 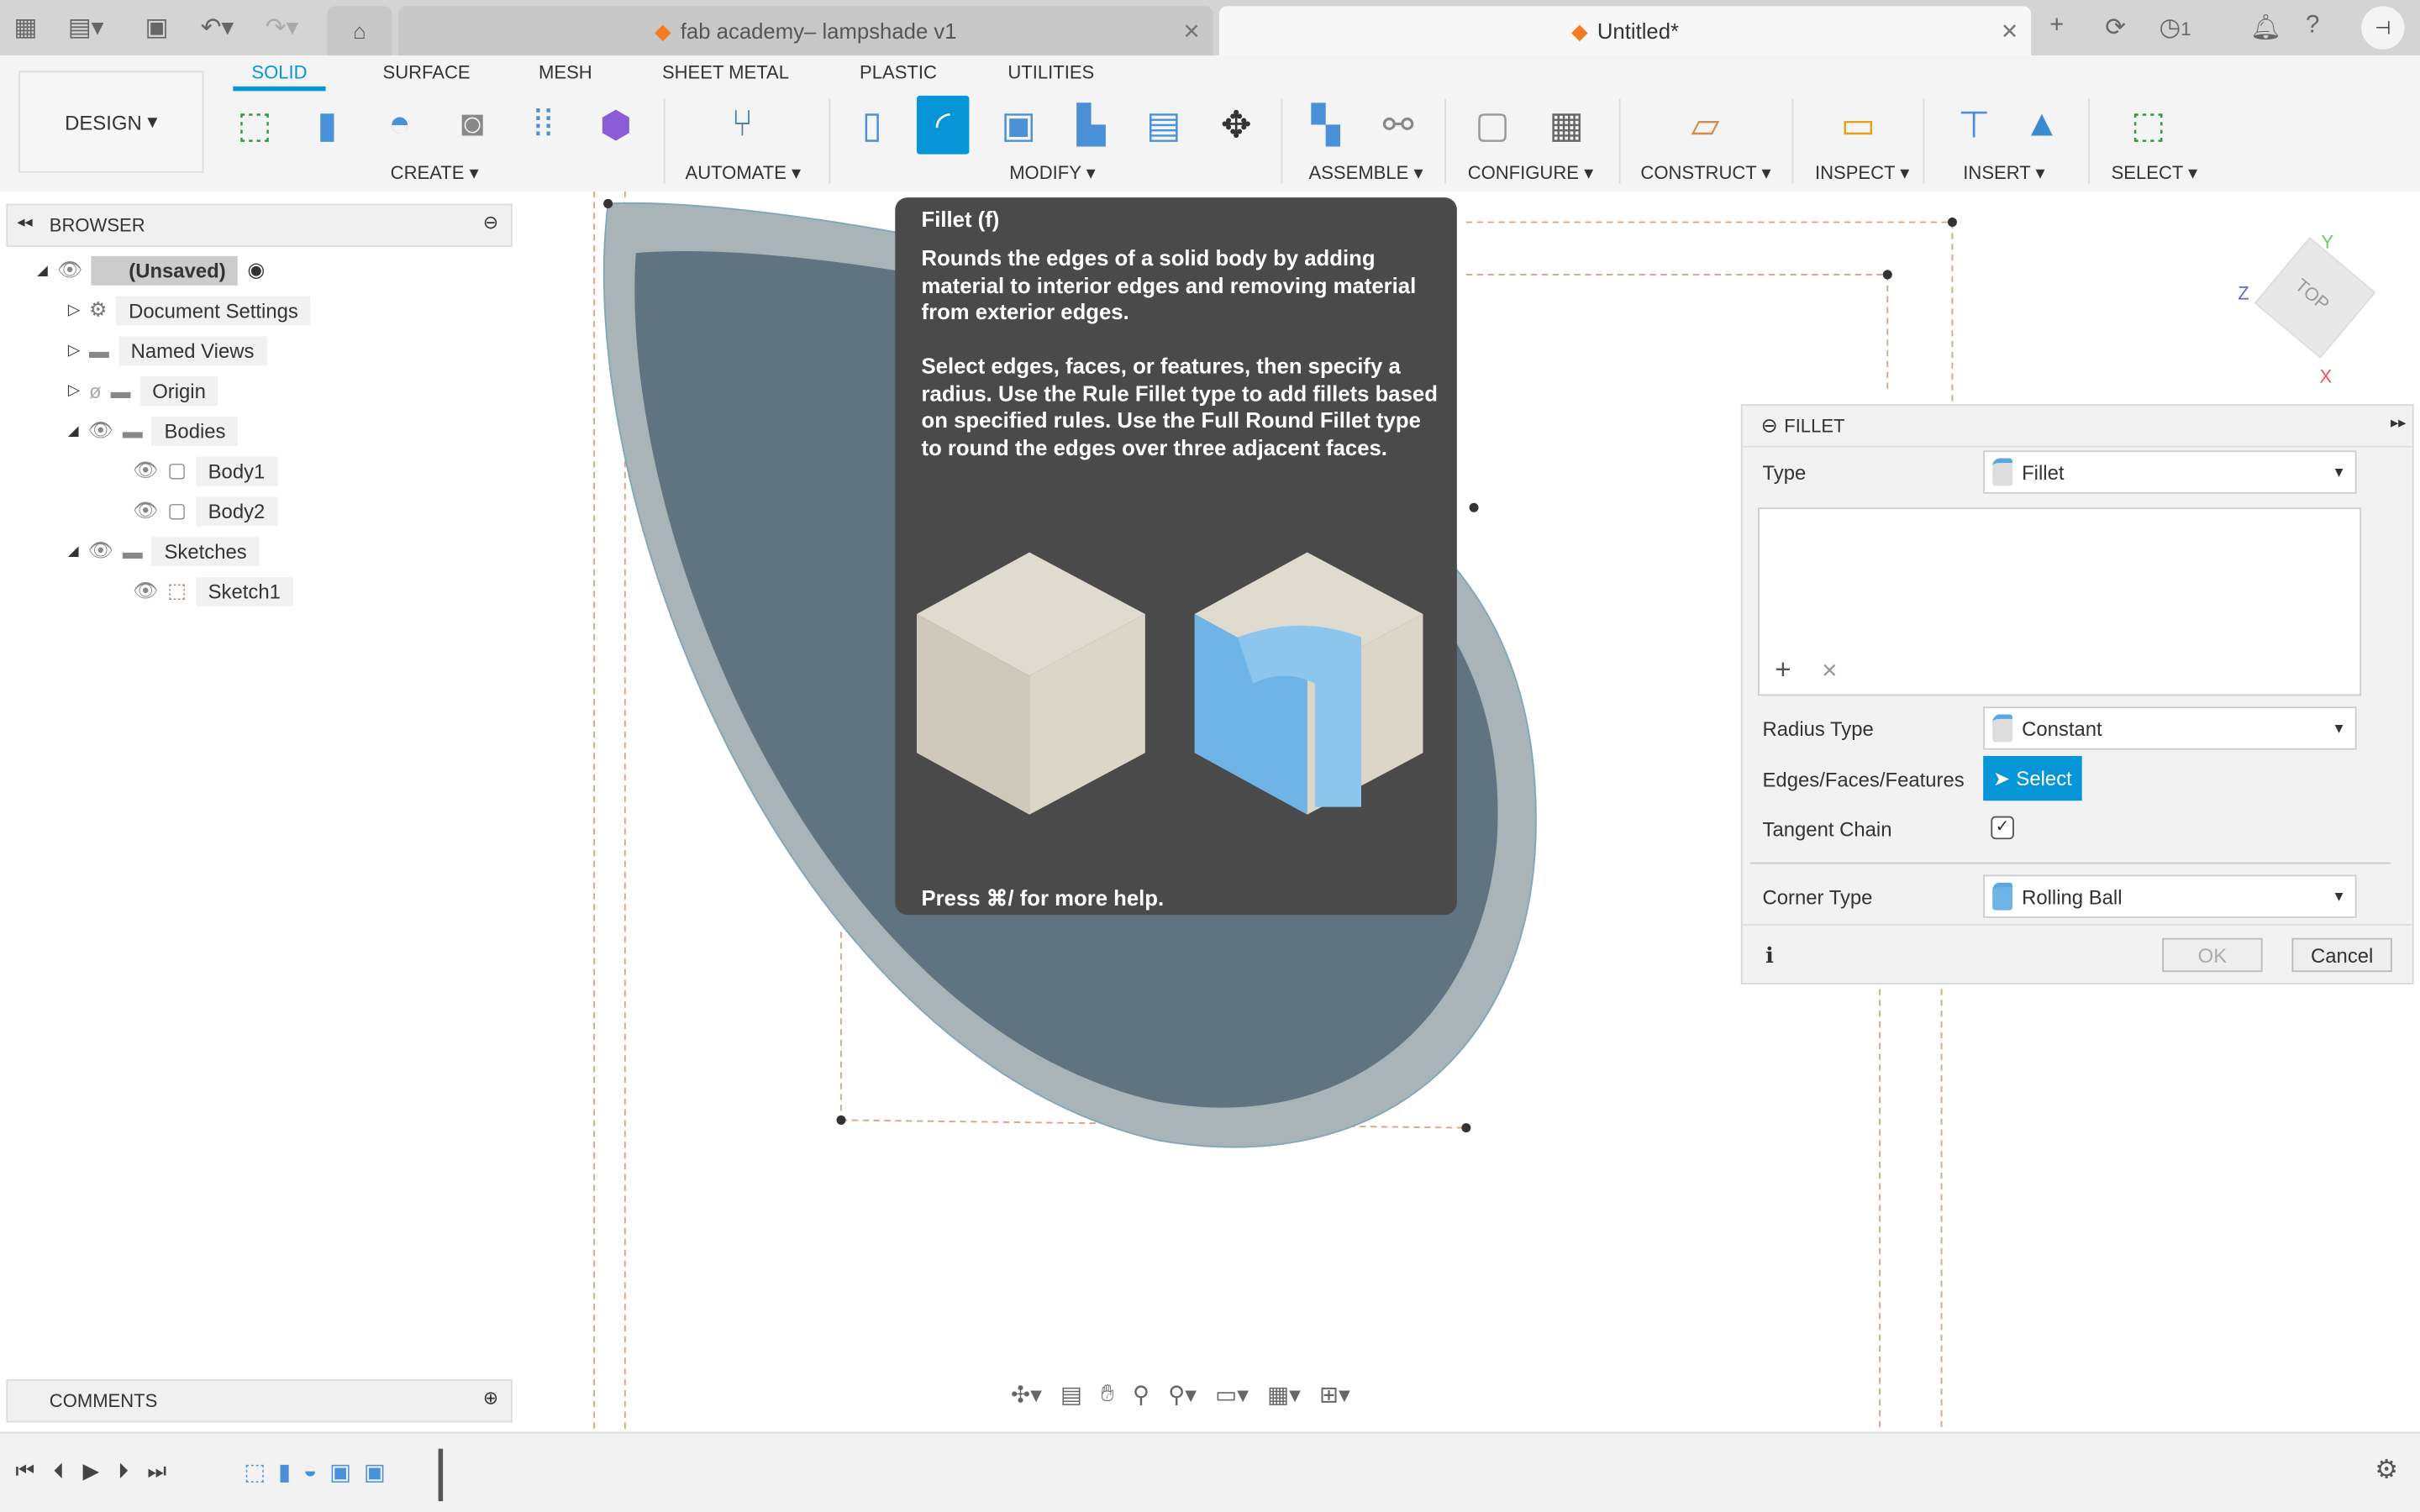 I want to click on measure-icon: ▭, so click(x=1858, y=125).